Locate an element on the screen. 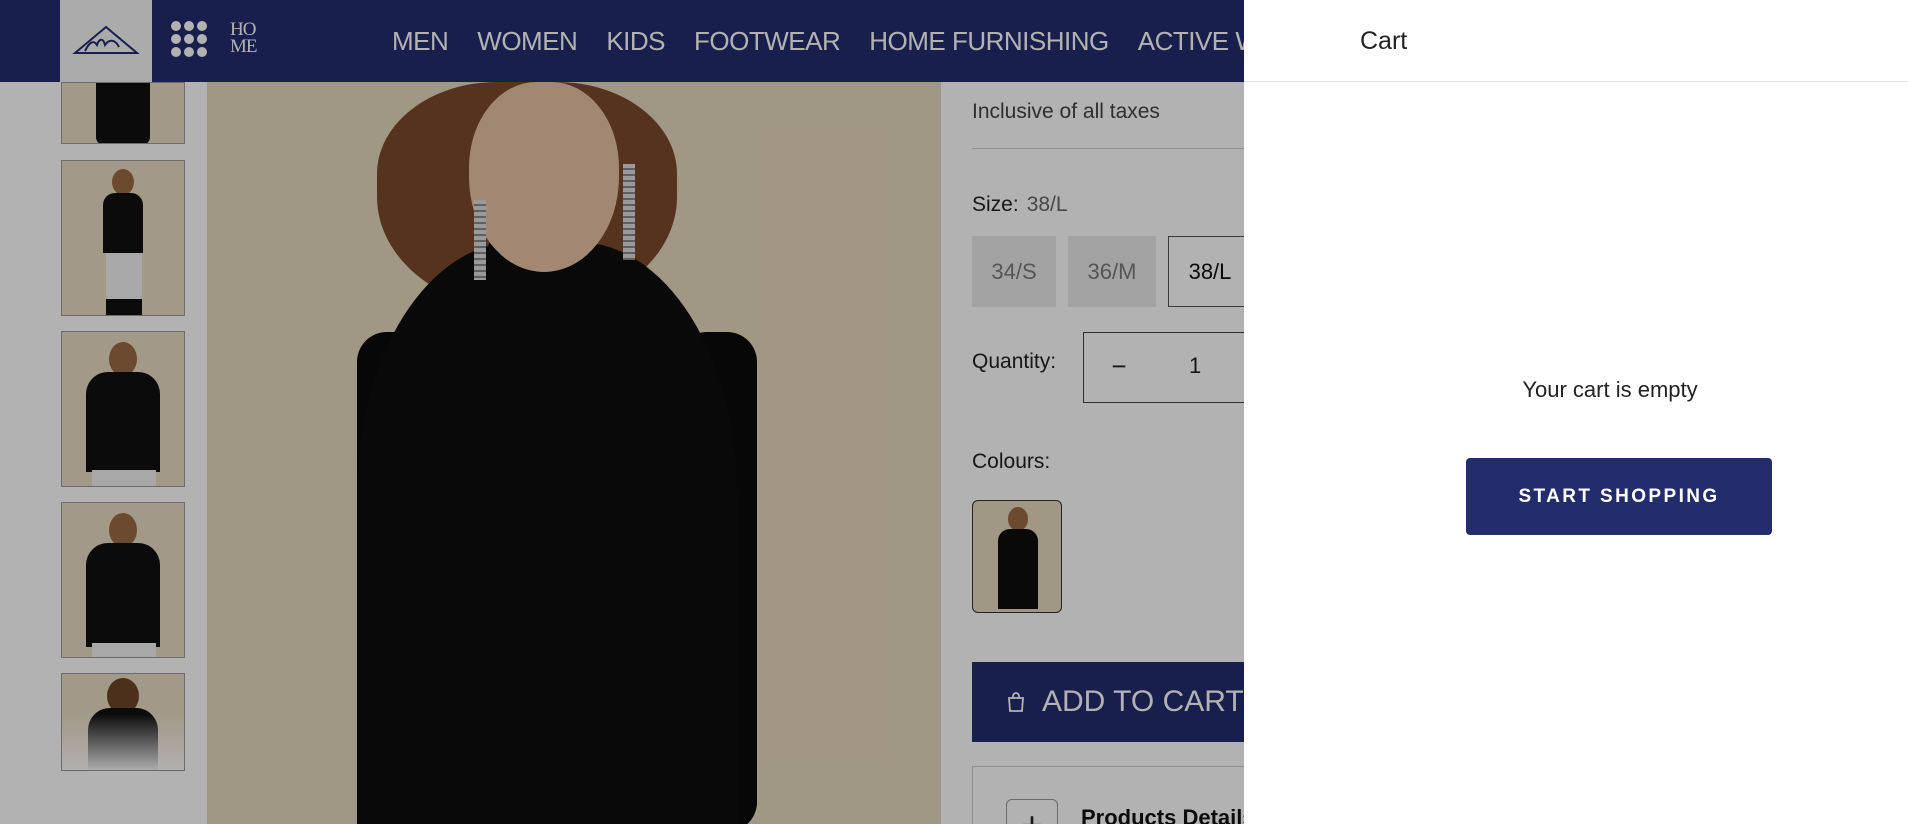  cart-empty-message: Your cart is empty is located at coordinates (1610, 389).